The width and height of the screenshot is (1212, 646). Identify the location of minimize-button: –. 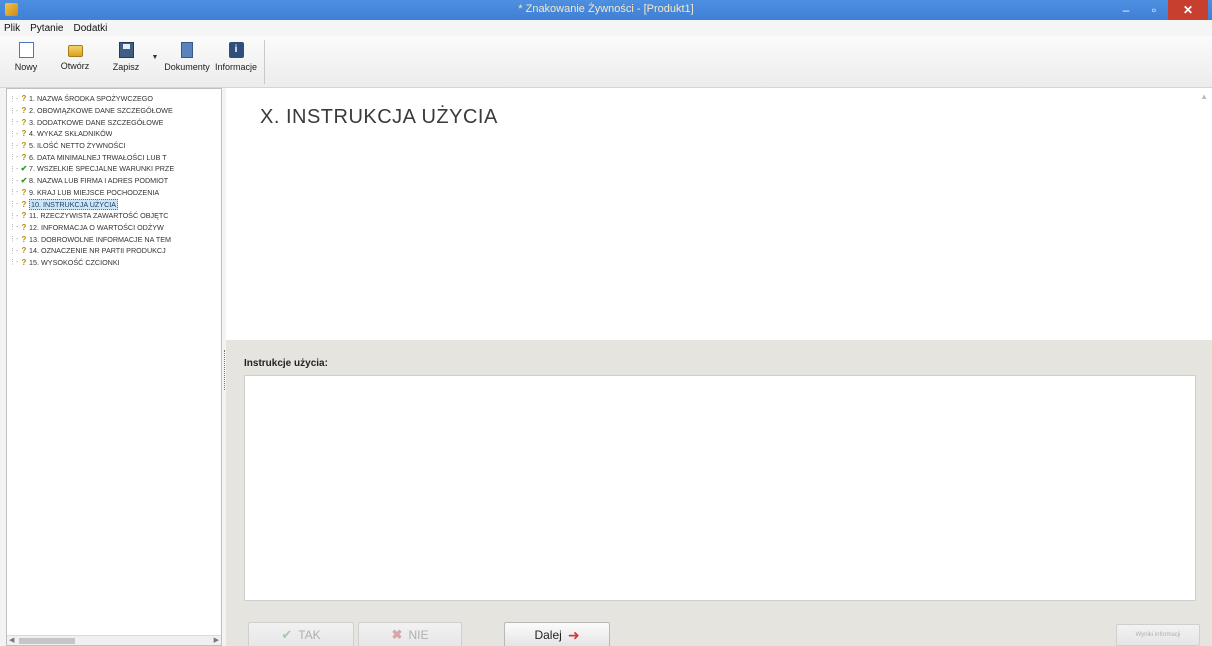
(1126, 10).